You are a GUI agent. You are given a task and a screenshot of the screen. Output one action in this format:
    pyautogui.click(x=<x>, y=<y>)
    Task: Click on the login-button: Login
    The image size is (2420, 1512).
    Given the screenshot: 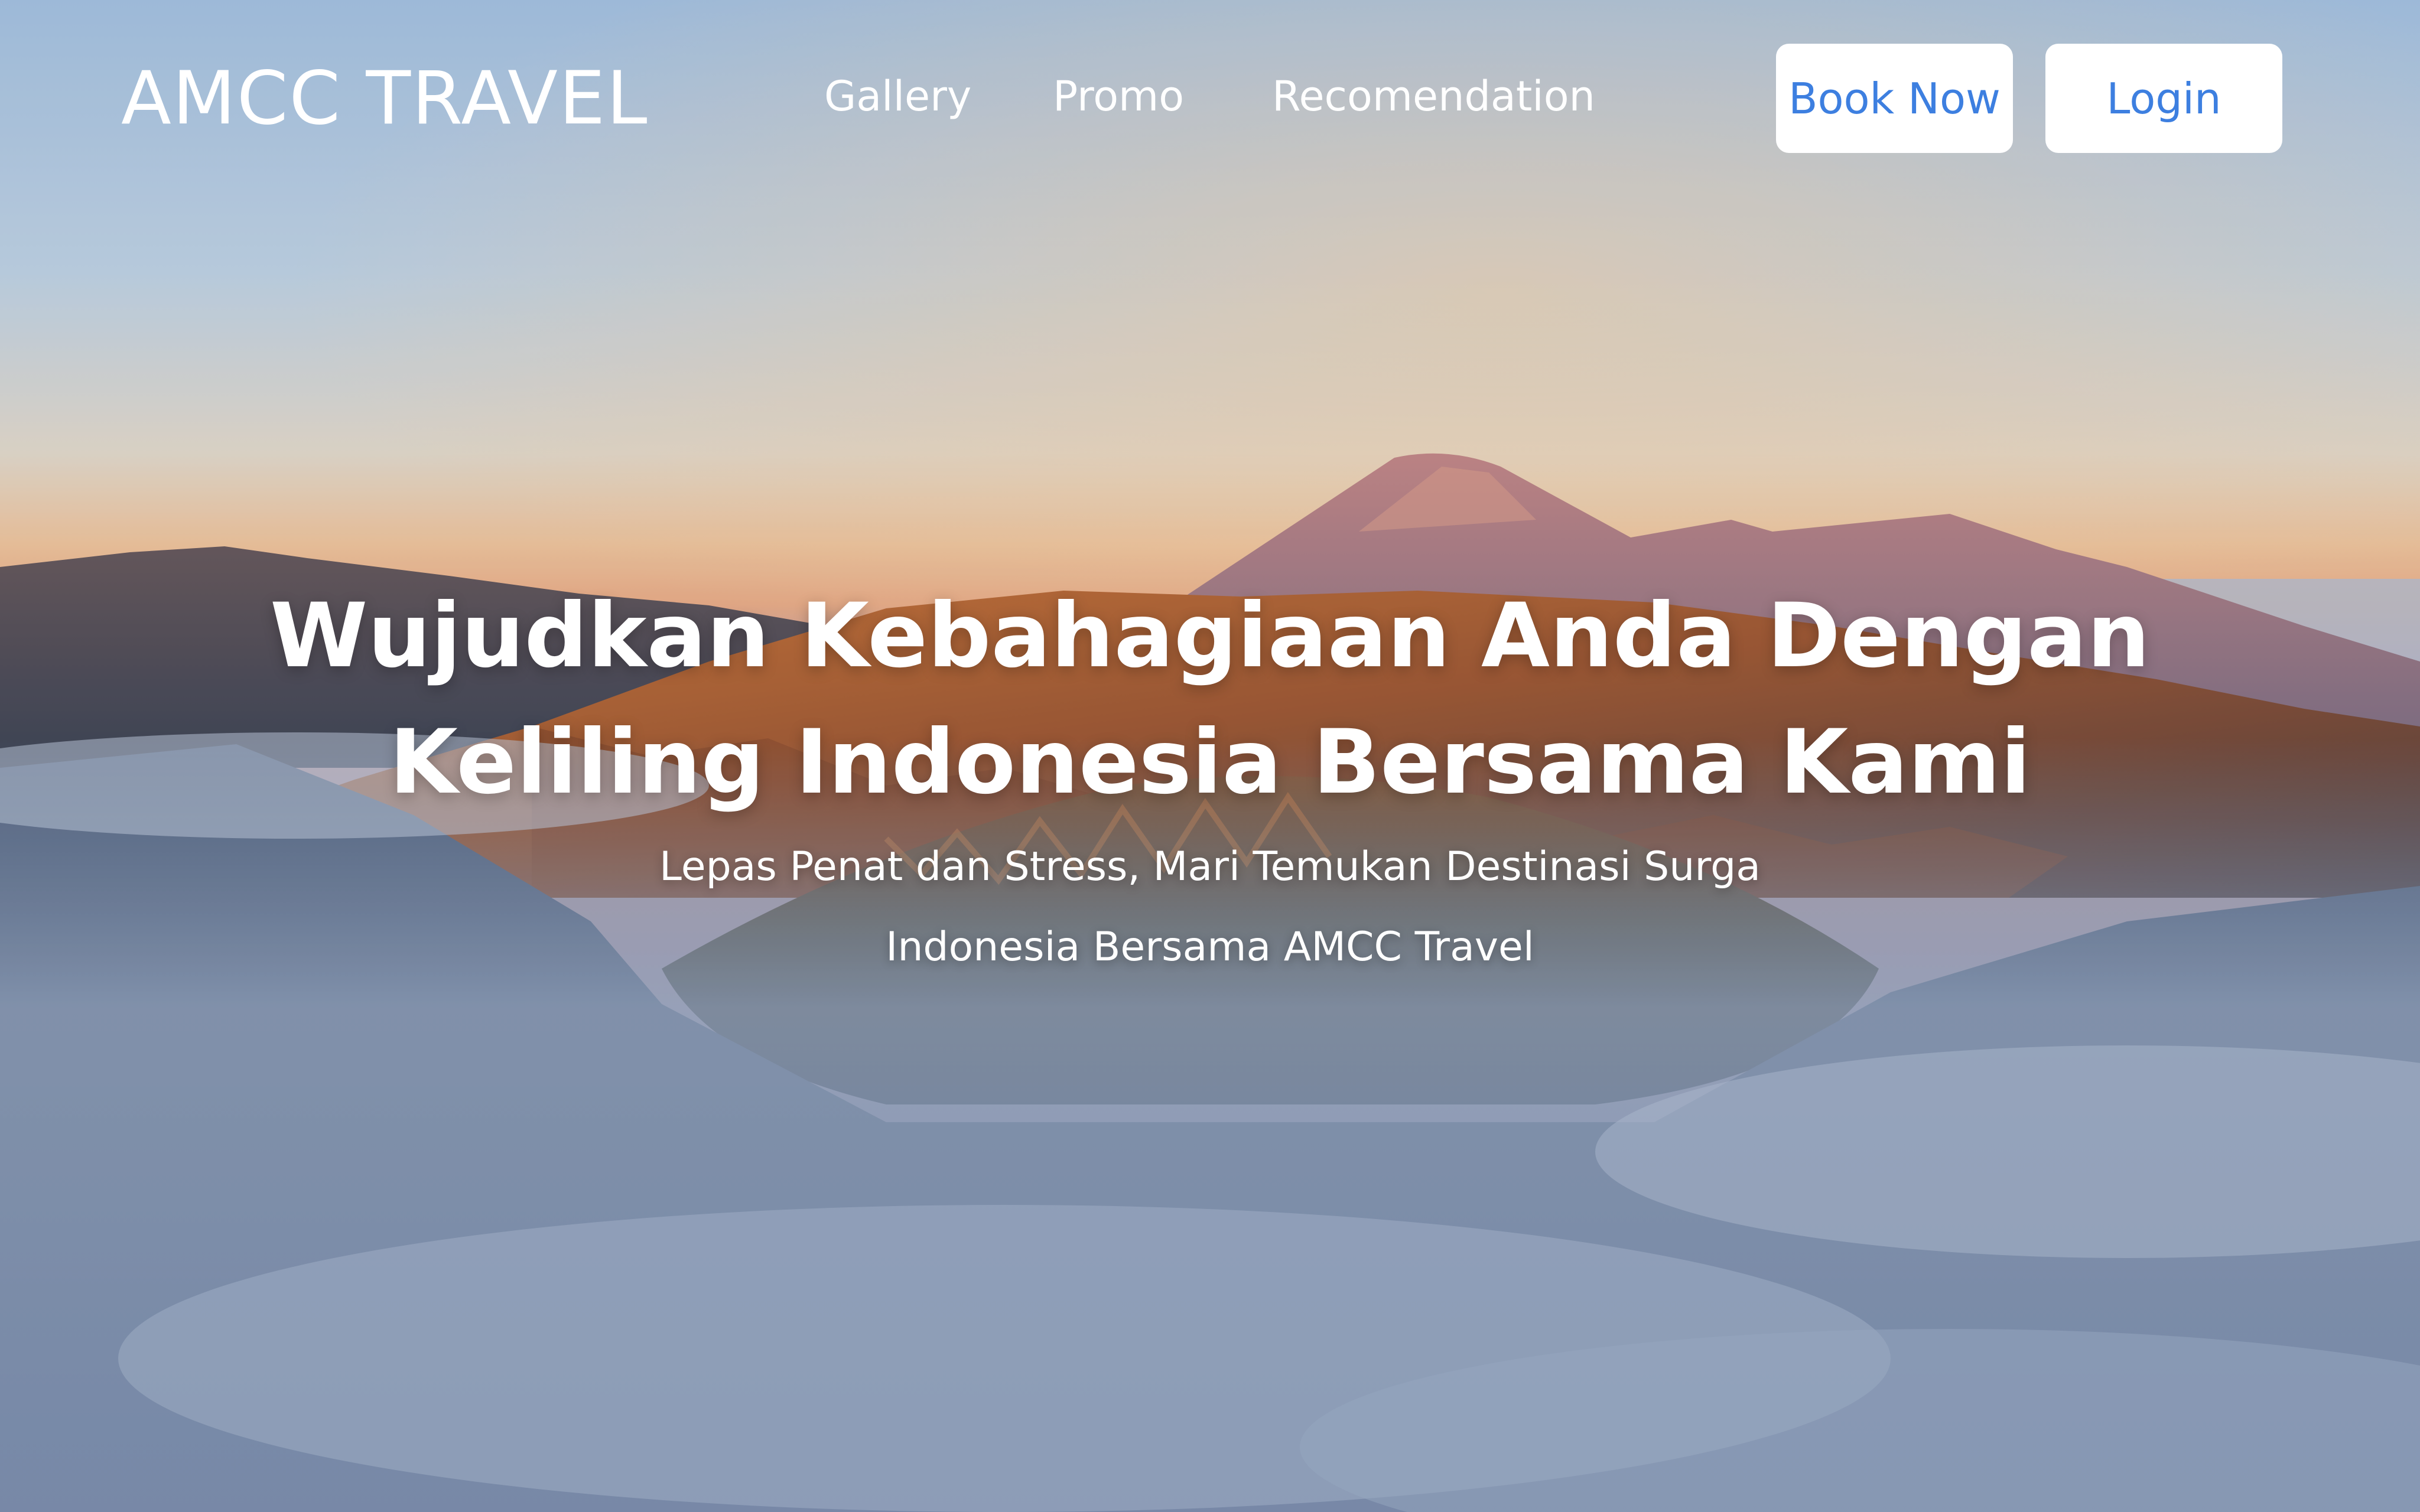 What is the action you would take?
    pyautogui.click(x=2163, y=98)
    